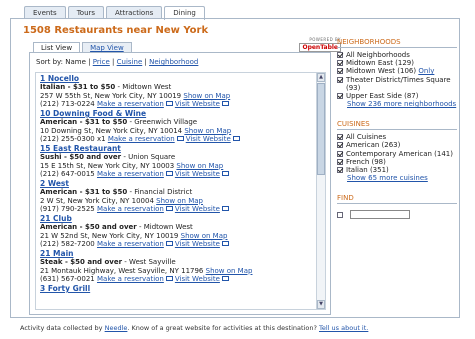 The width and height of the screenshot is (475, 339). I want to click on cuisines-filter-item: Italian (351), so click(397, 170).